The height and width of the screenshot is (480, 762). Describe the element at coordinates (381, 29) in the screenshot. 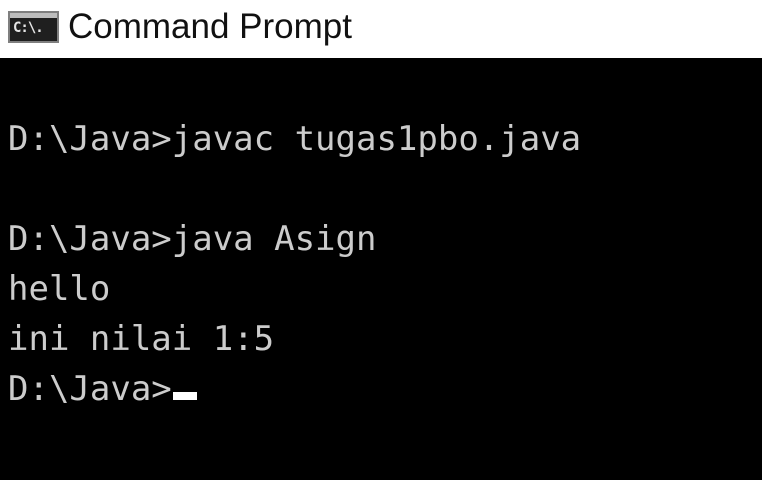

I see `title-bar: C:\. Command Prompt` at that location.